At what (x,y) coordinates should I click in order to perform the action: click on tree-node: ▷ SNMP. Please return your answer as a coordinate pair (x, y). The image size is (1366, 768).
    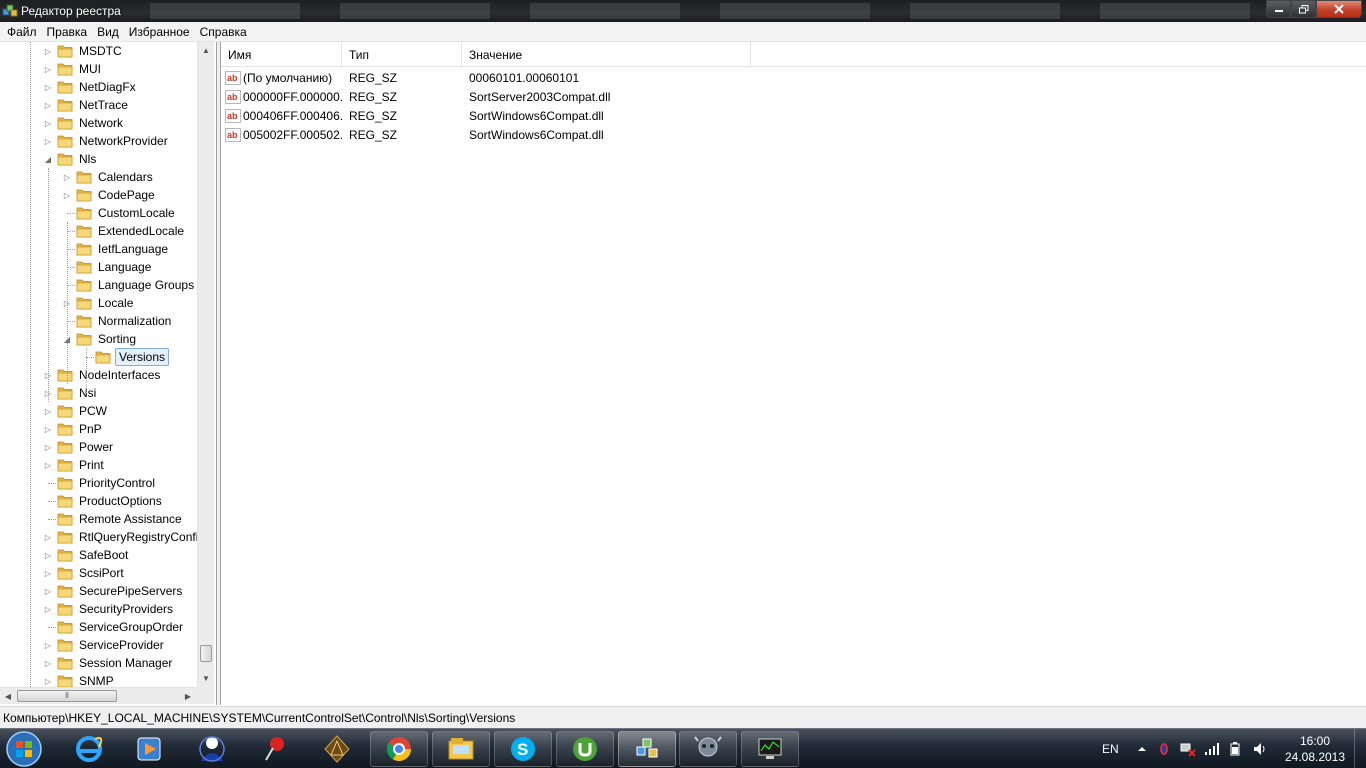
    Looking at the image, I should click on (79, 679).